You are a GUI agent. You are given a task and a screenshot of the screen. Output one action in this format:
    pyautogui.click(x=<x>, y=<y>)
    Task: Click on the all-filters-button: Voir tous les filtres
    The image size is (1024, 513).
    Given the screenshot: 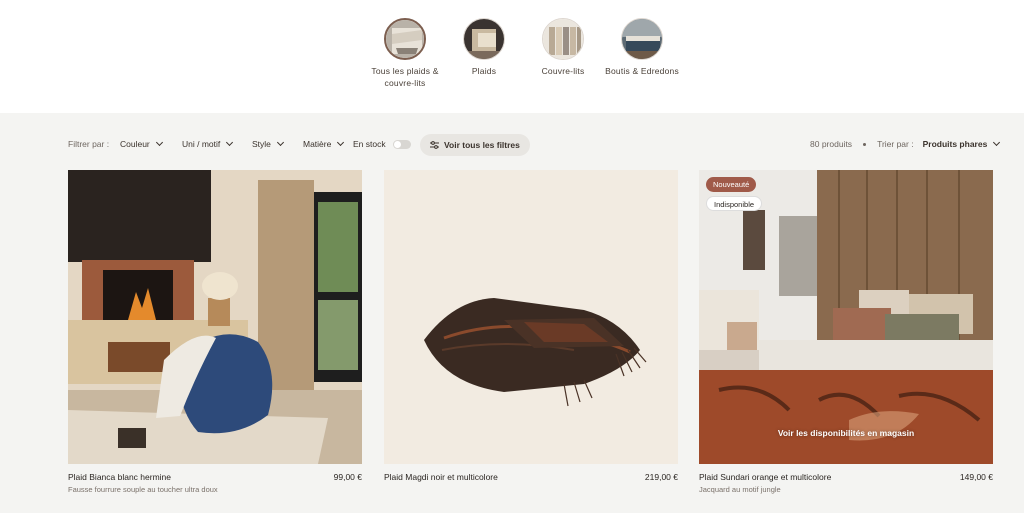 What is the action you would take?
    pyautogui.click(x=475, y=145)
    